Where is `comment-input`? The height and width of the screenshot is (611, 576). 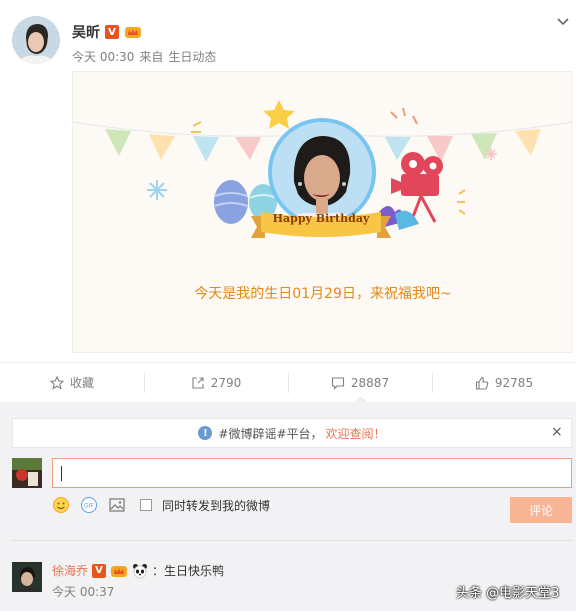 comment-input is located at coordinates (312, 473).